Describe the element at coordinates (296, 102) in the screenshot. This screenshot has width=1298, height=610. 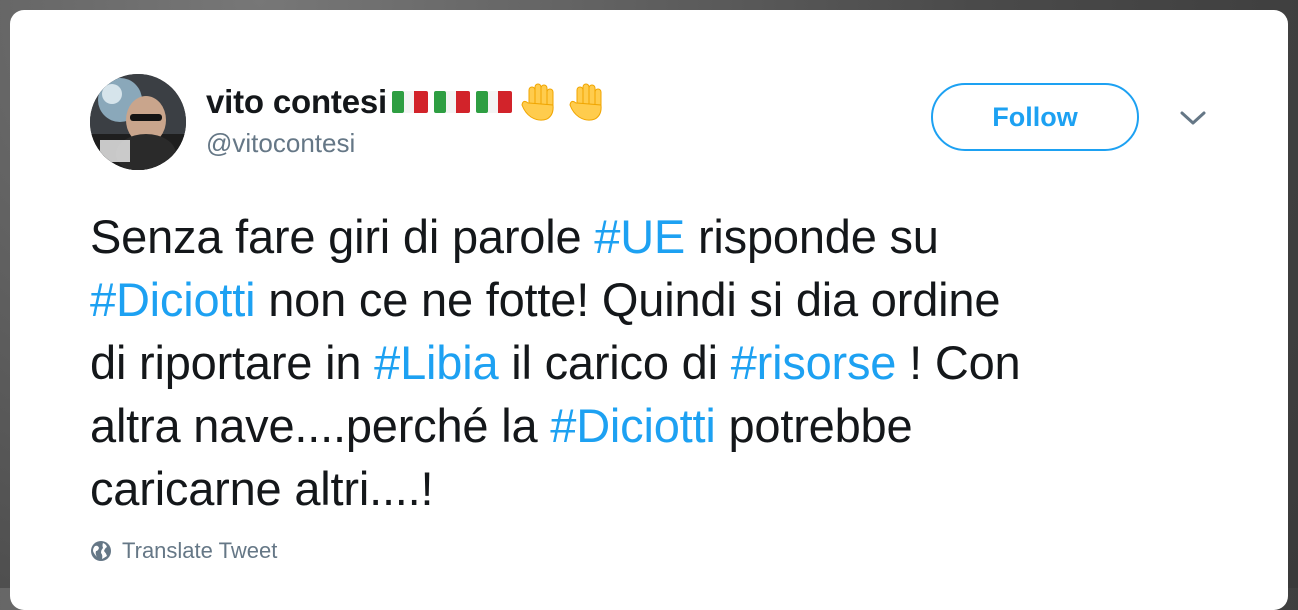
I see `display-name: vito contesi` at that location.